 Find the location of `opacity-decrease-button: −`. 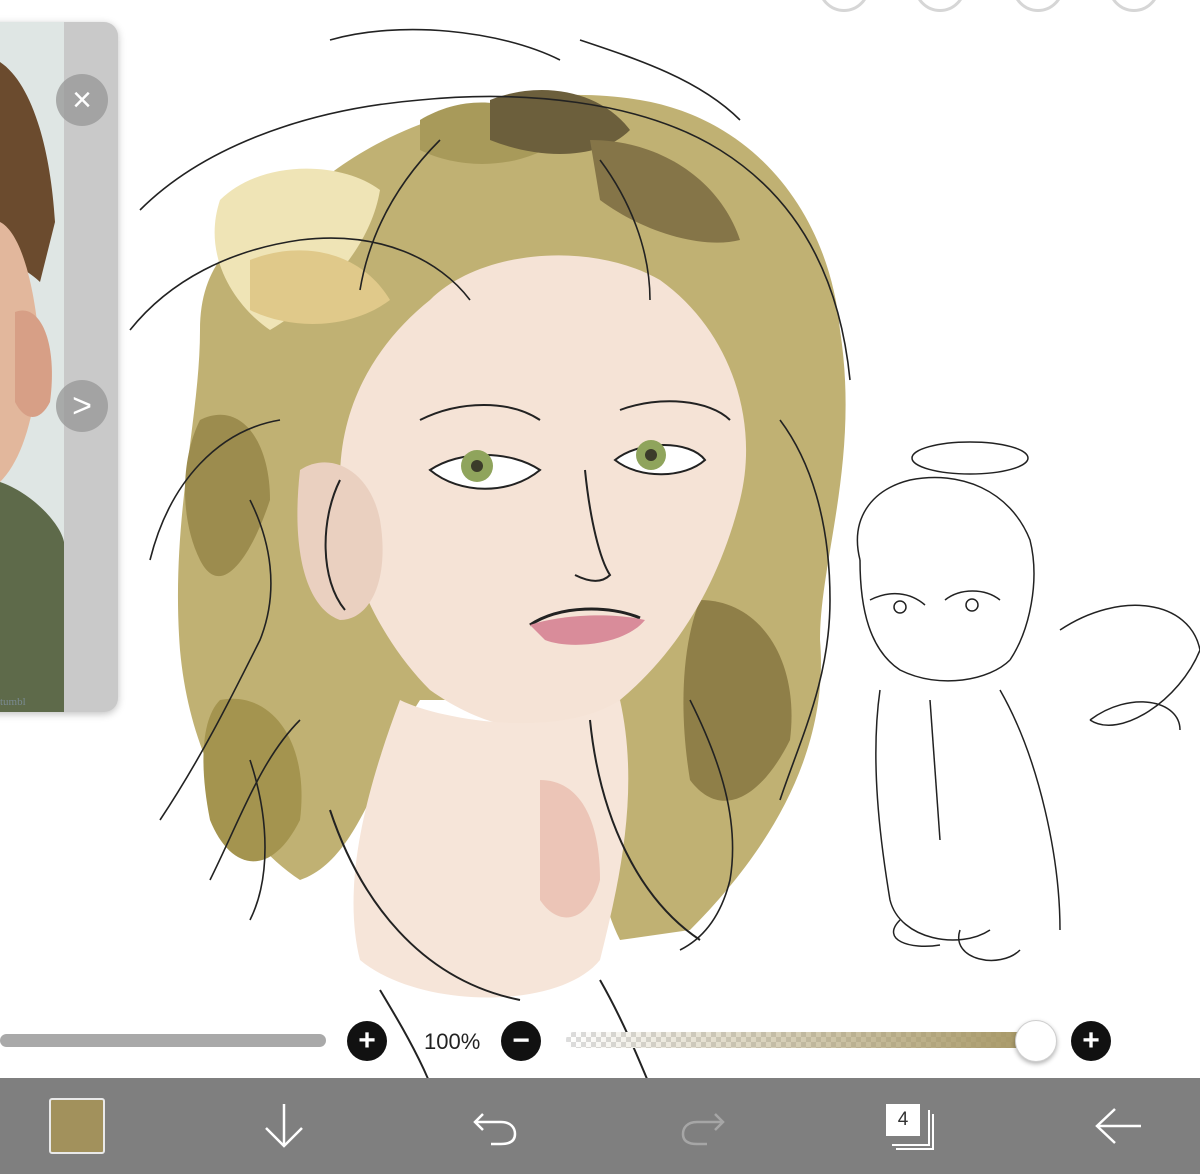

opacity-decrease-button: − is located at coordinates (521, 1041).